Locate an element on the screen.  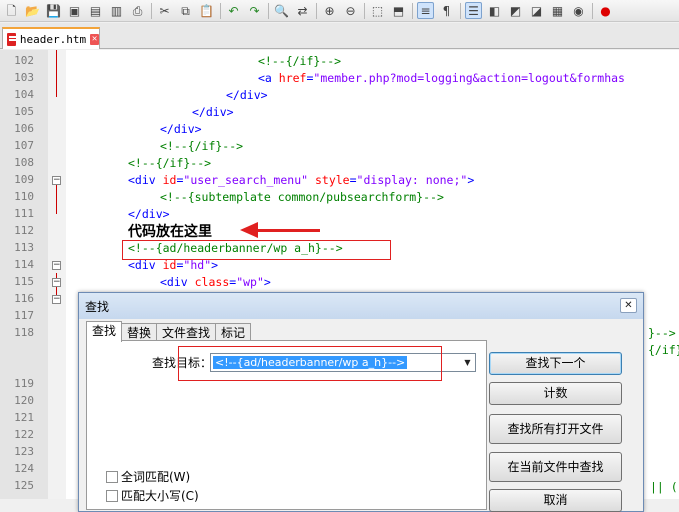
line-number: 119 is located at coordinates (24, 383).